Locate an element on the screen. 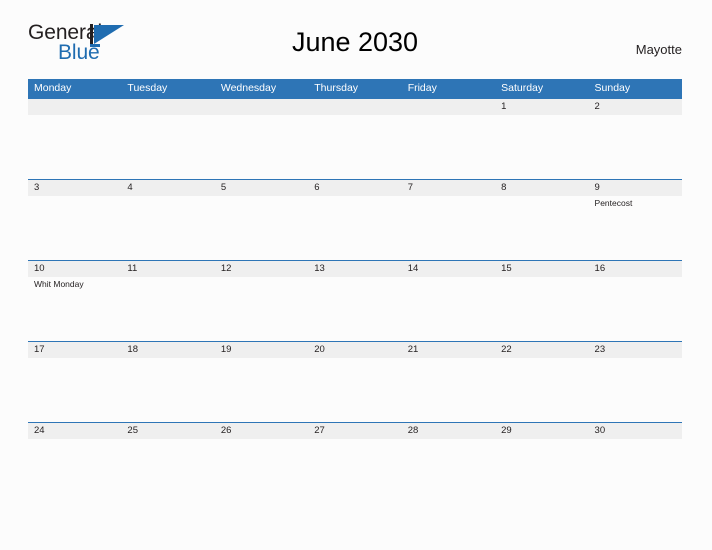 The image size is (712, 550). weekday-sunday: Sunday is located at coordinates (612, 88).